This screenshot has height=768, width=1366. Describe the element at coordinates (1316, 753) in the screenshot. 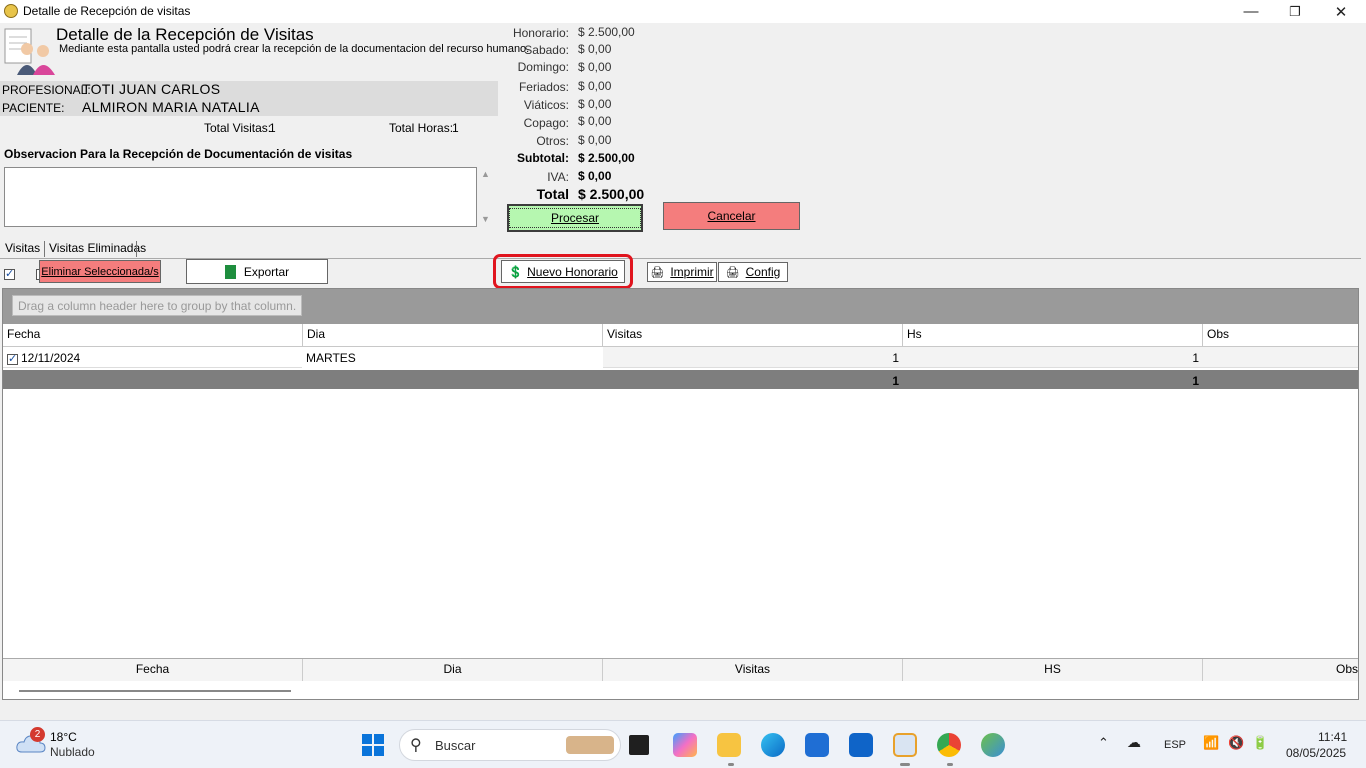

I see `clock-date: 08/05/2025` at that location.